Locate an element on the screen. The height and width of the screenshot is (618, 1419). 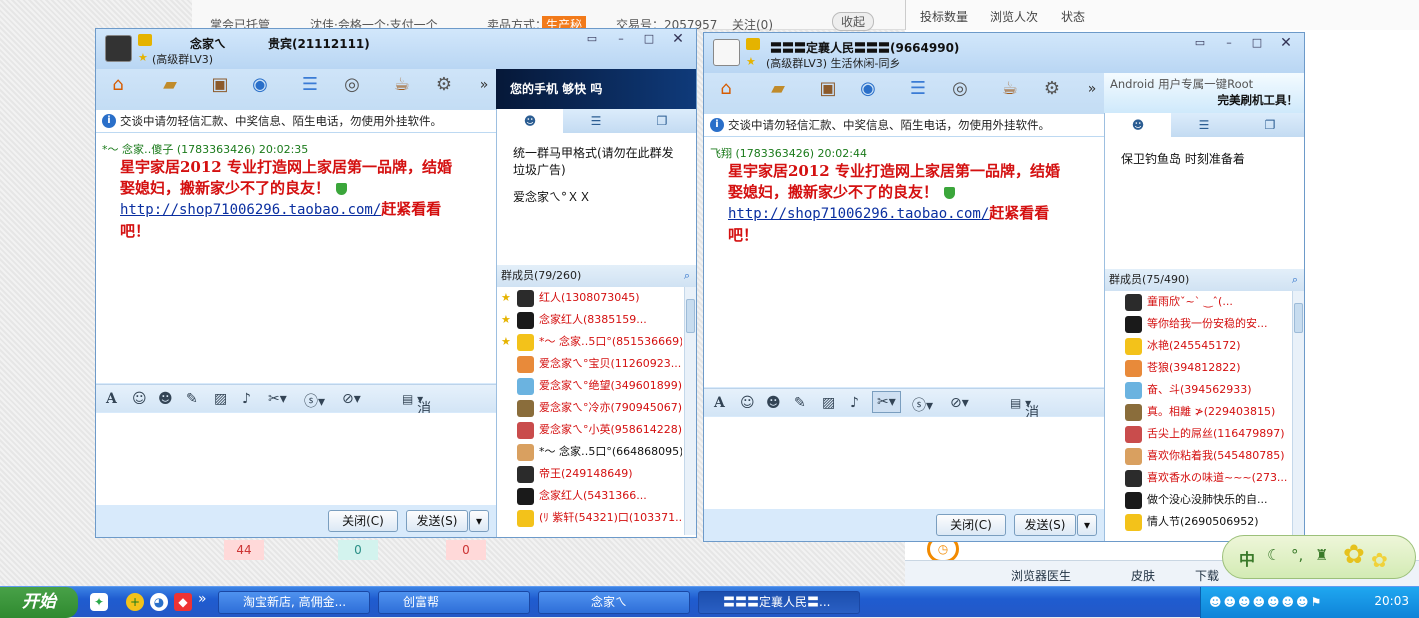
screen-icon: ⓢ▾ is located at coordinates (922, 405).